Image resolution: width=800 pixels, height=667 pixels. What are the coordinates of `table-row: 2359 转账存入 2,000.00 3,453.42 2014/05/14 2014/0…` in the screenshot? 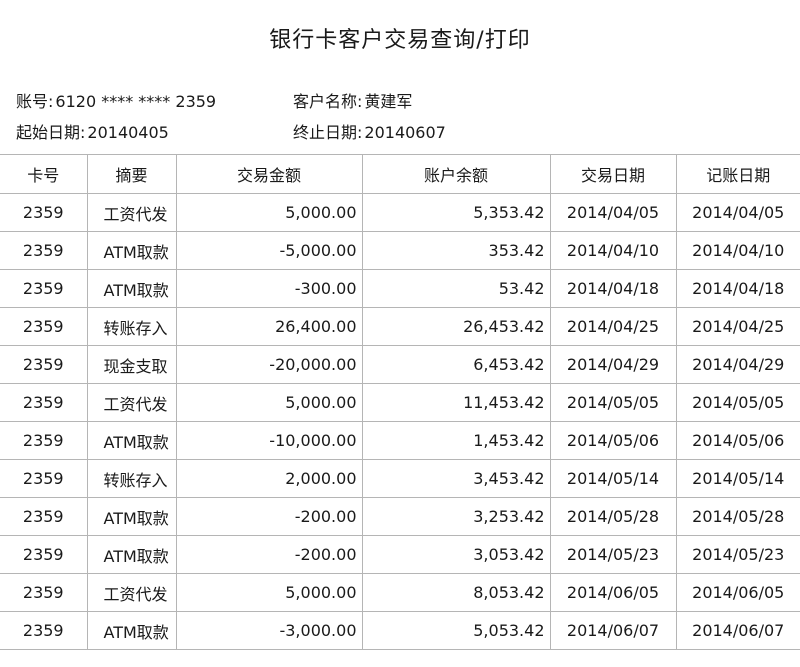 It's located at (400, 478).